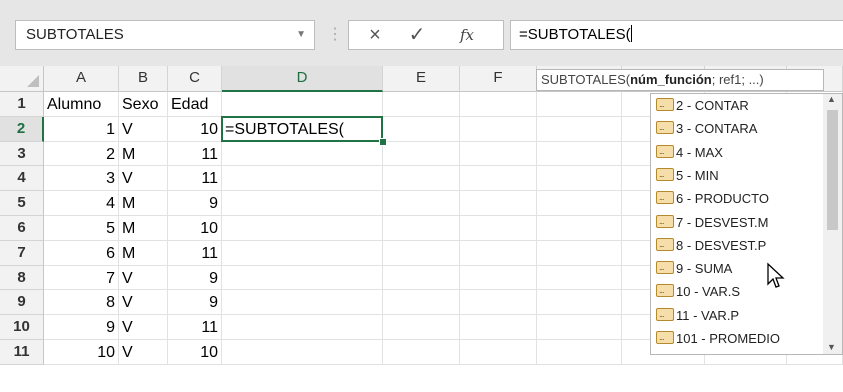 This screenshot has height=392, width=843. I want to click on row-header-6: 6, so click(22, 228).